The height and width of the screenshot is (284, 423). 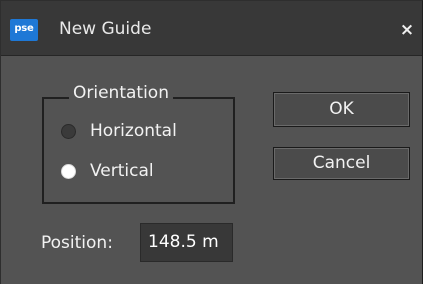 What do you see at coordinates (122, 171) in the screenshot?
I see `vertical-radio-label: Vertical` at bounding box center [122, 171].